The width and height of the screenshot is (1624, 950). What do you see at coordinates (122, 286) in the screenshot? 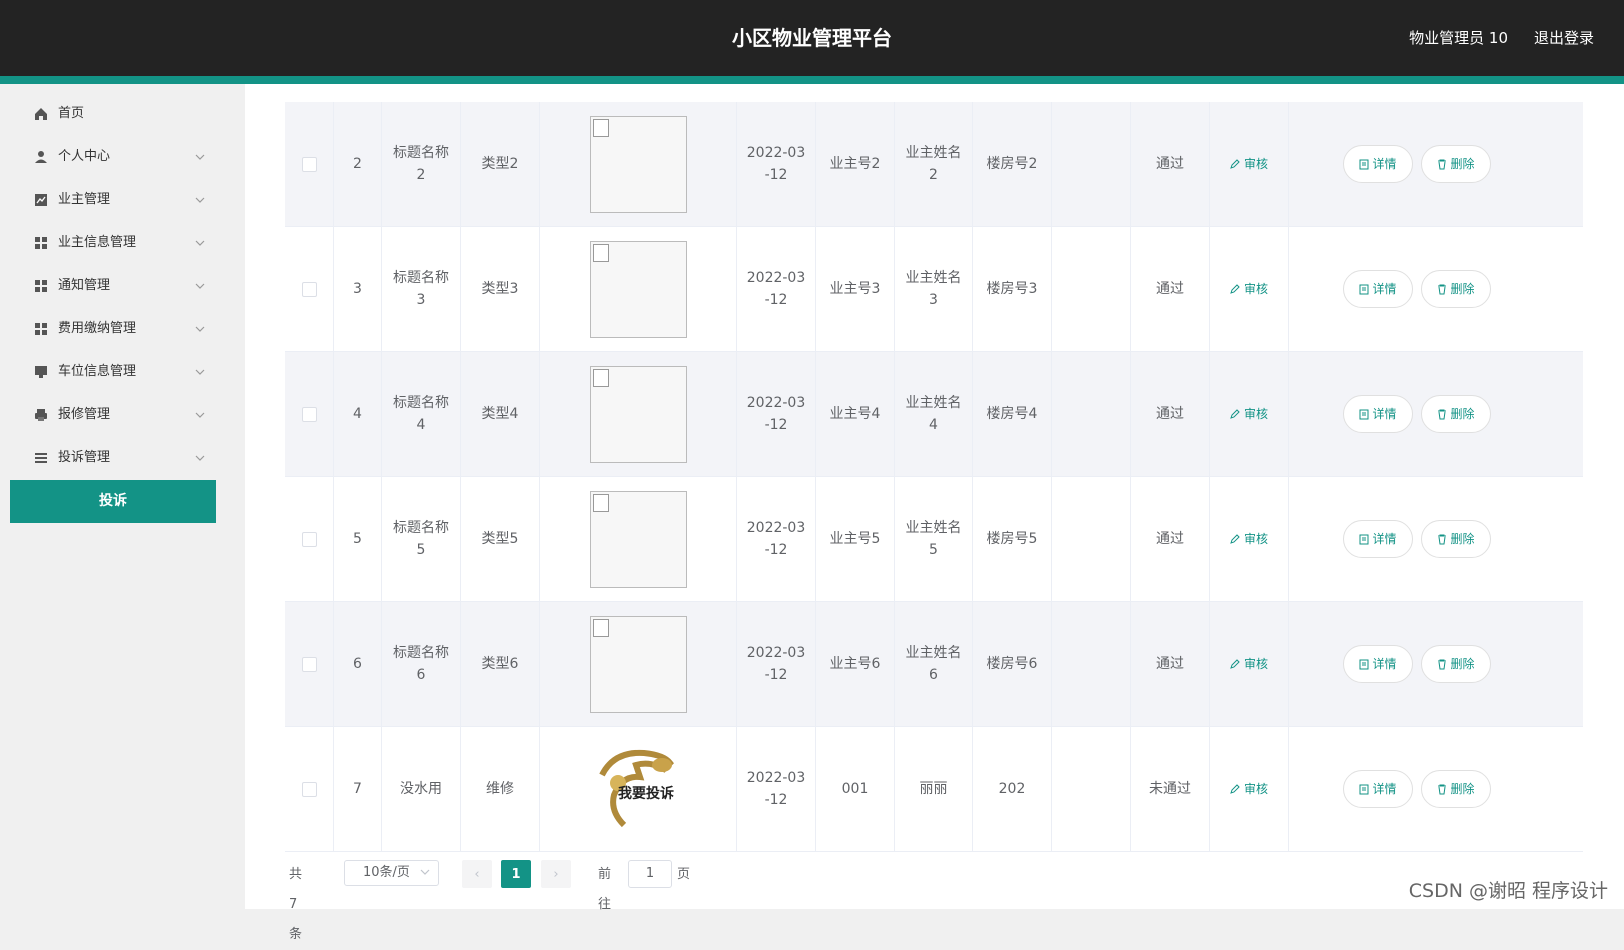
I see `sidebar-item-4: 通知管理` at bounding box center [122, 286].